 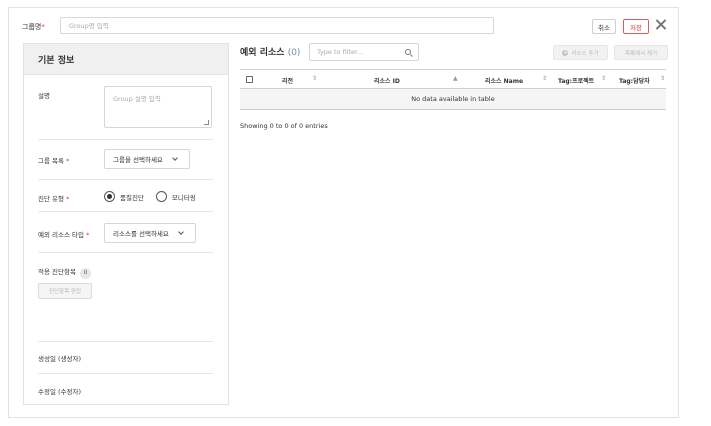 I want to click on radio-monitoring, so click(x=161, y=196).